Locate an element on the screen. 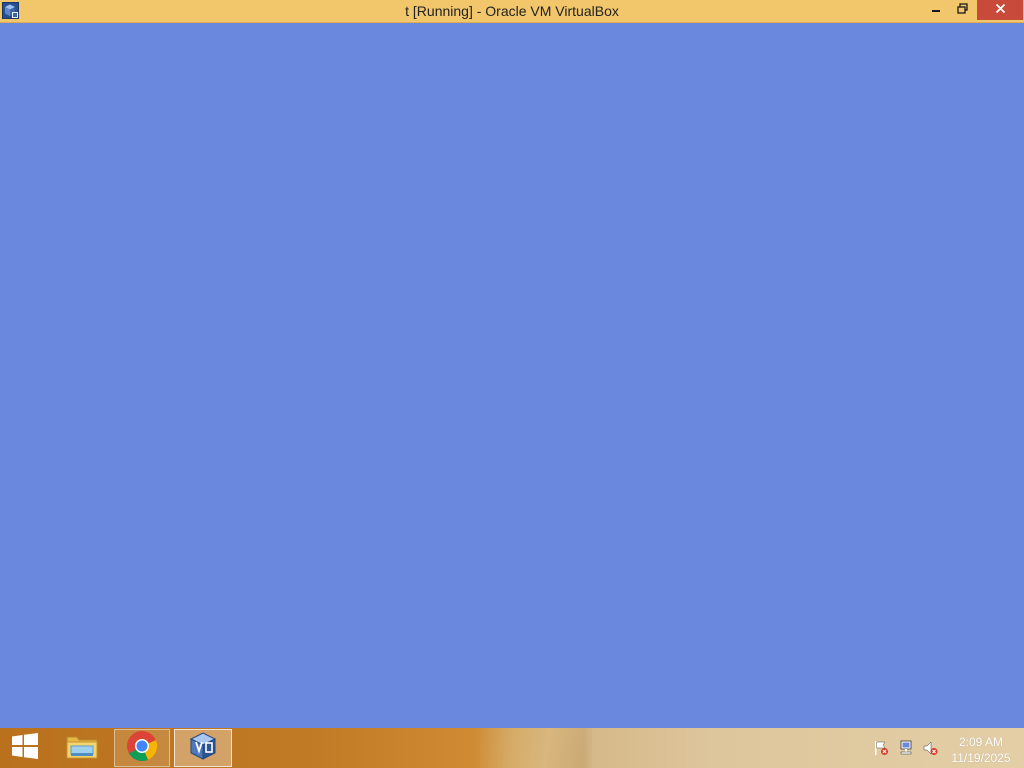  minimize-icon is located at coordinates (936, 10).